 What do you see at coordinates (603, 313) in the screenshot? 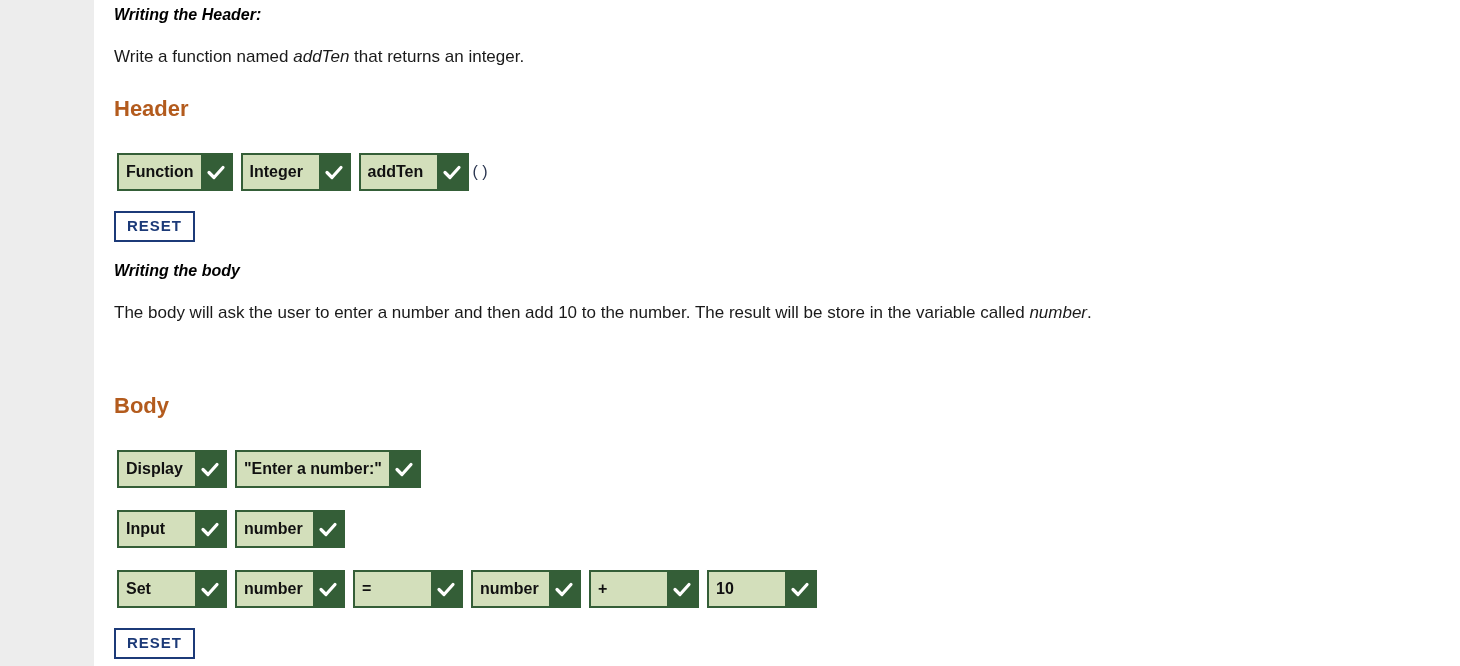
I see `instruction-text: The body will ask the user to enter a number and then add 10 to the number. The result will be store in the variable called number.` at bounding box center [603, 313].